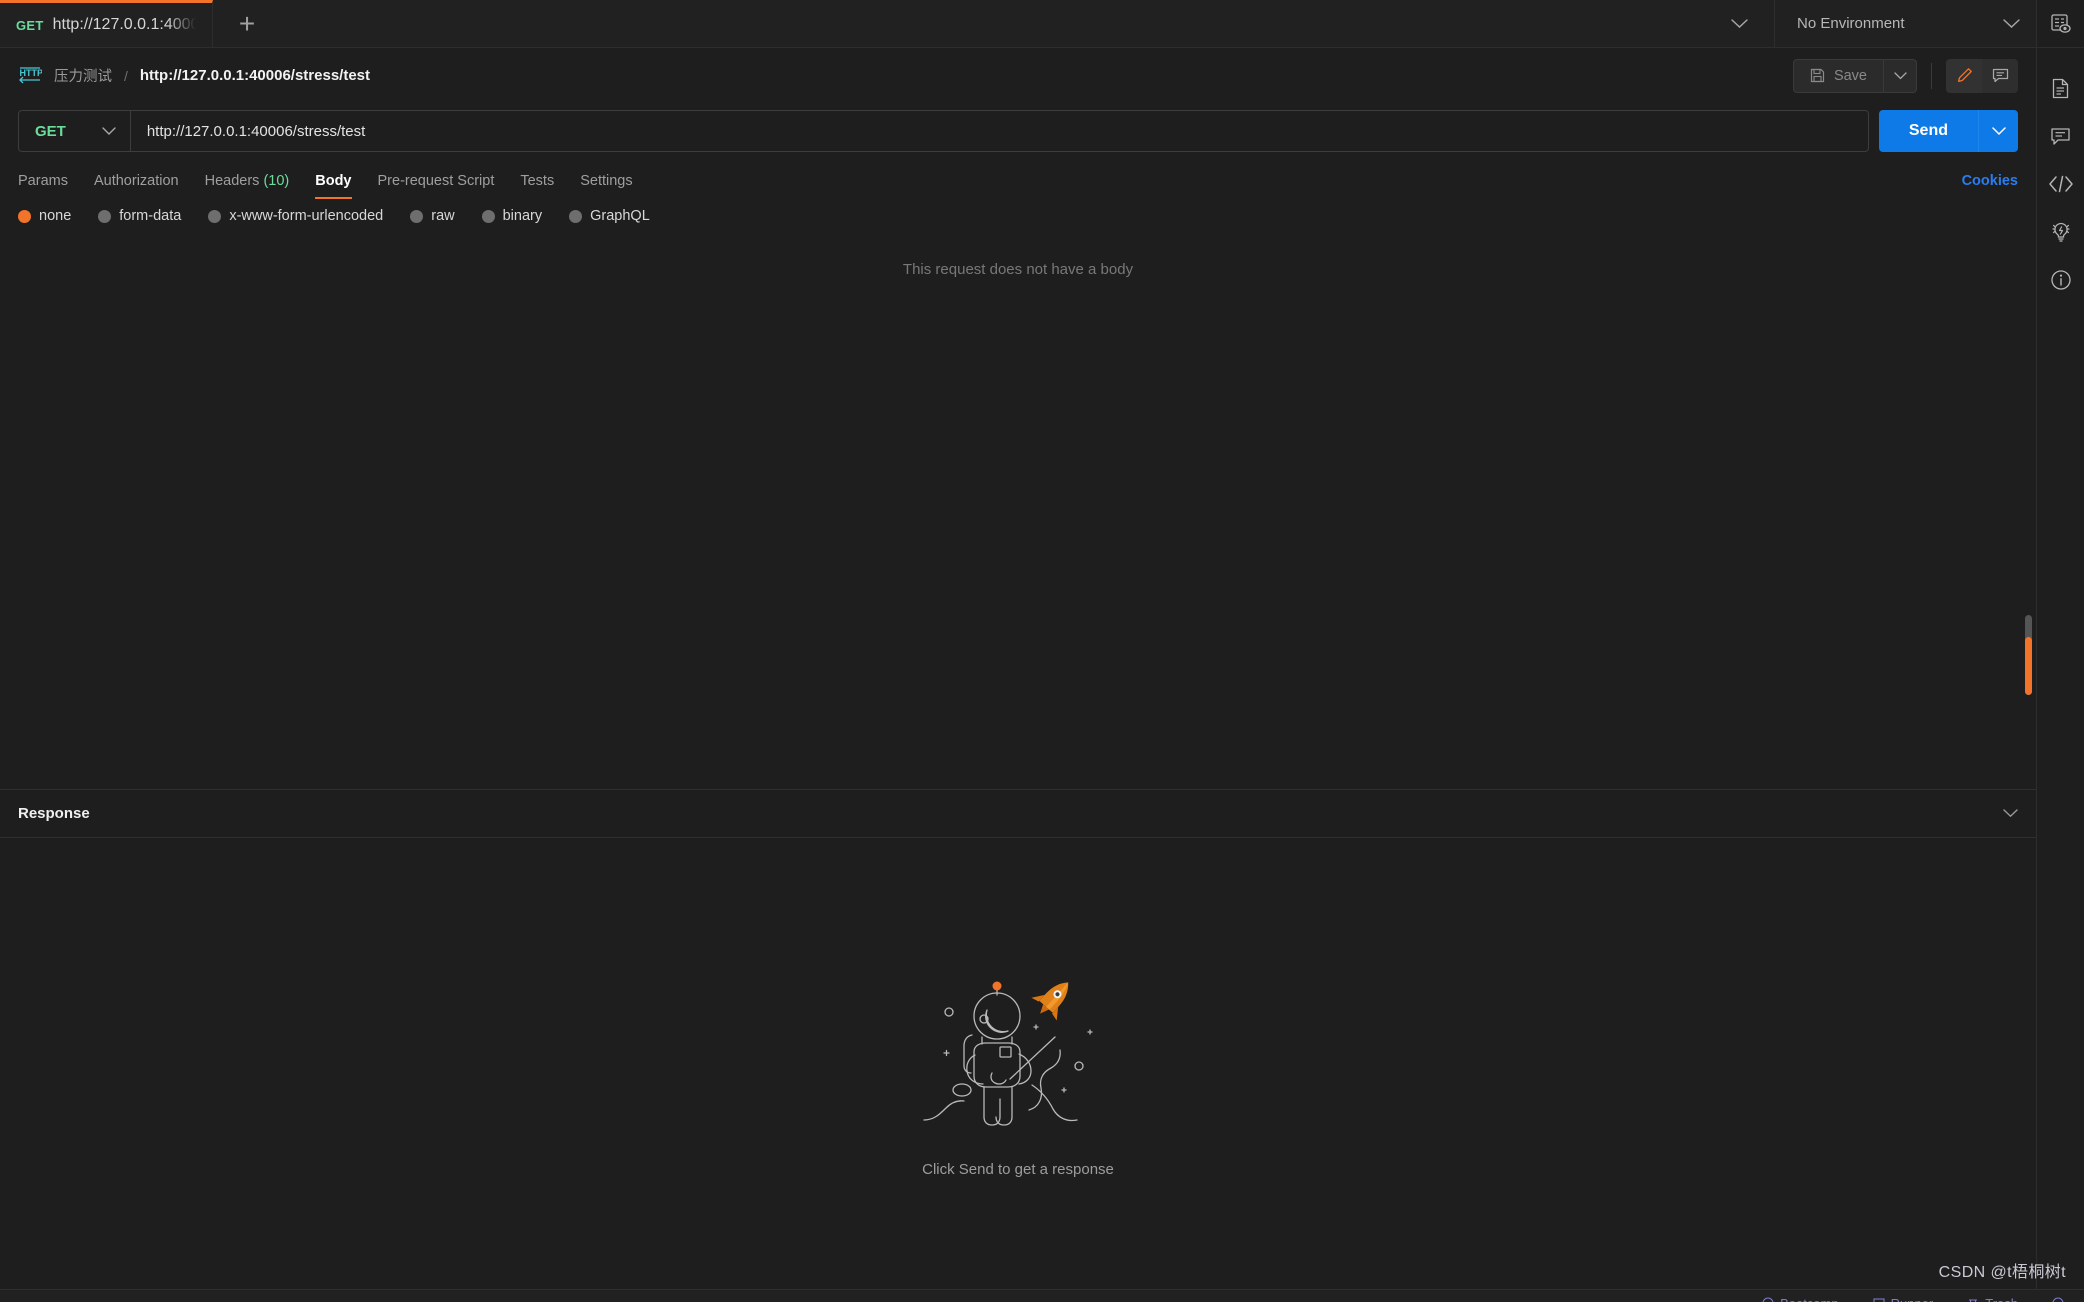 The image size is (2084, 1302). What do you see at coordinates (136, 181) in the screenshot?
I see `tab-authorization-label: Authorization` at bounding box center [136, 181].